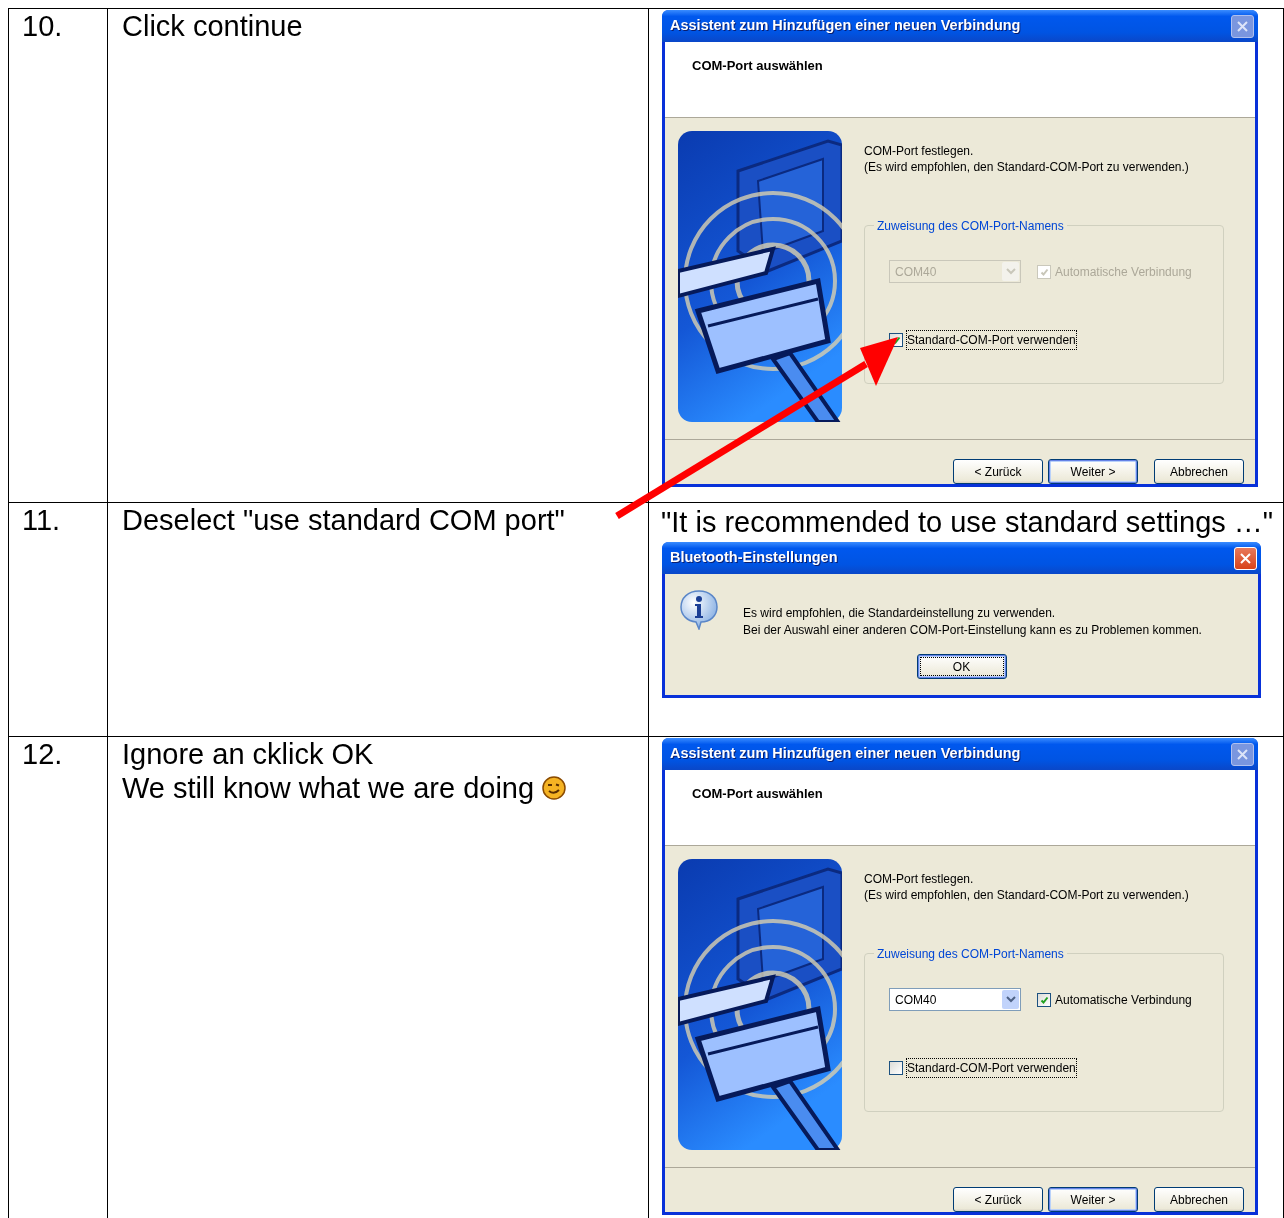  I want to click on dropdown-button, so click(1010, 999).